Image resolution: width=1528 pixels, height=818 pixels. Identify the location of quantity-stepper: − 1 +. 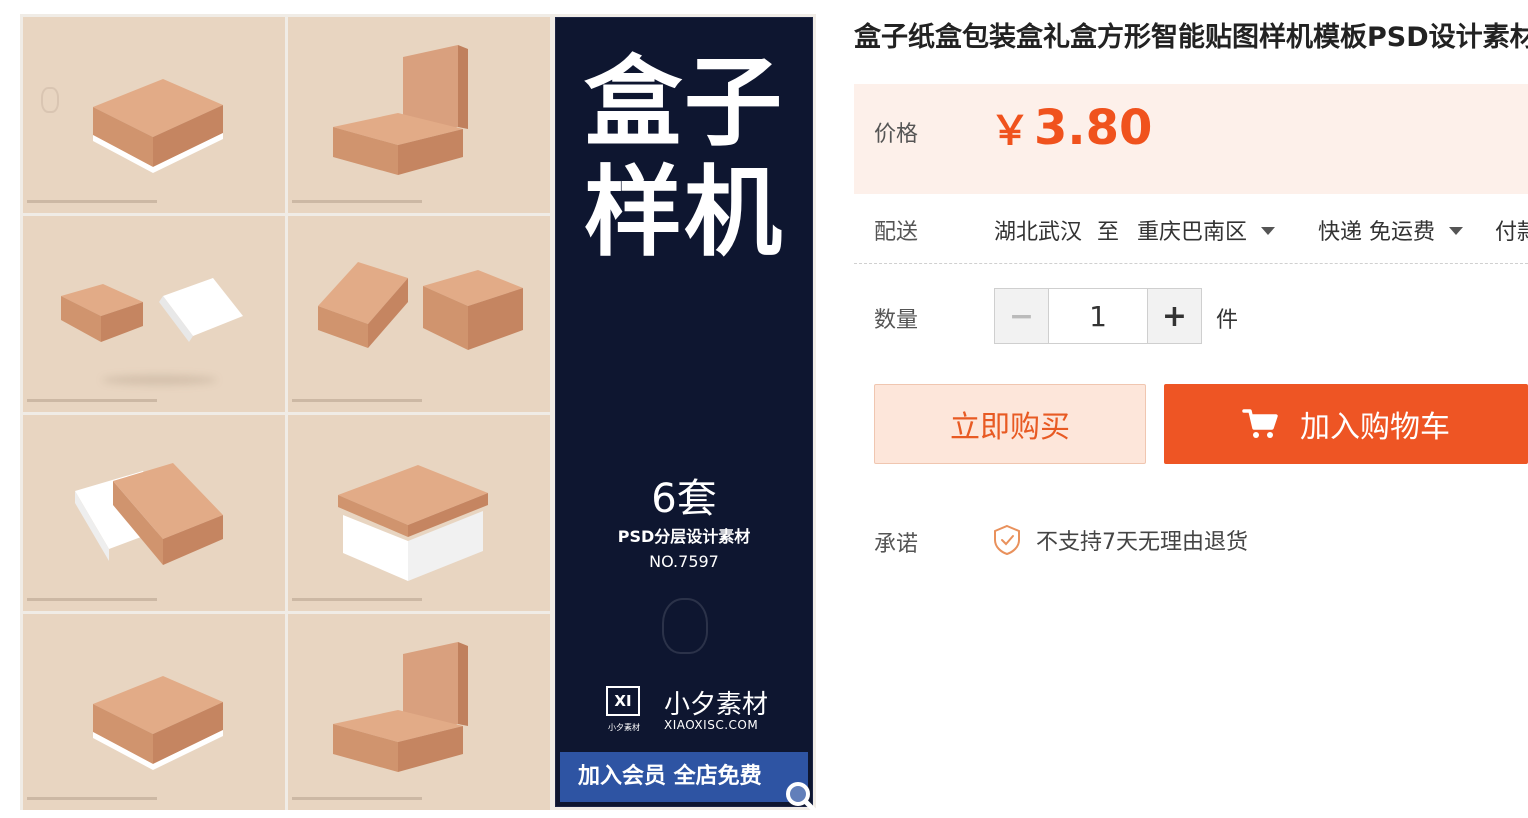
(1098, 316).